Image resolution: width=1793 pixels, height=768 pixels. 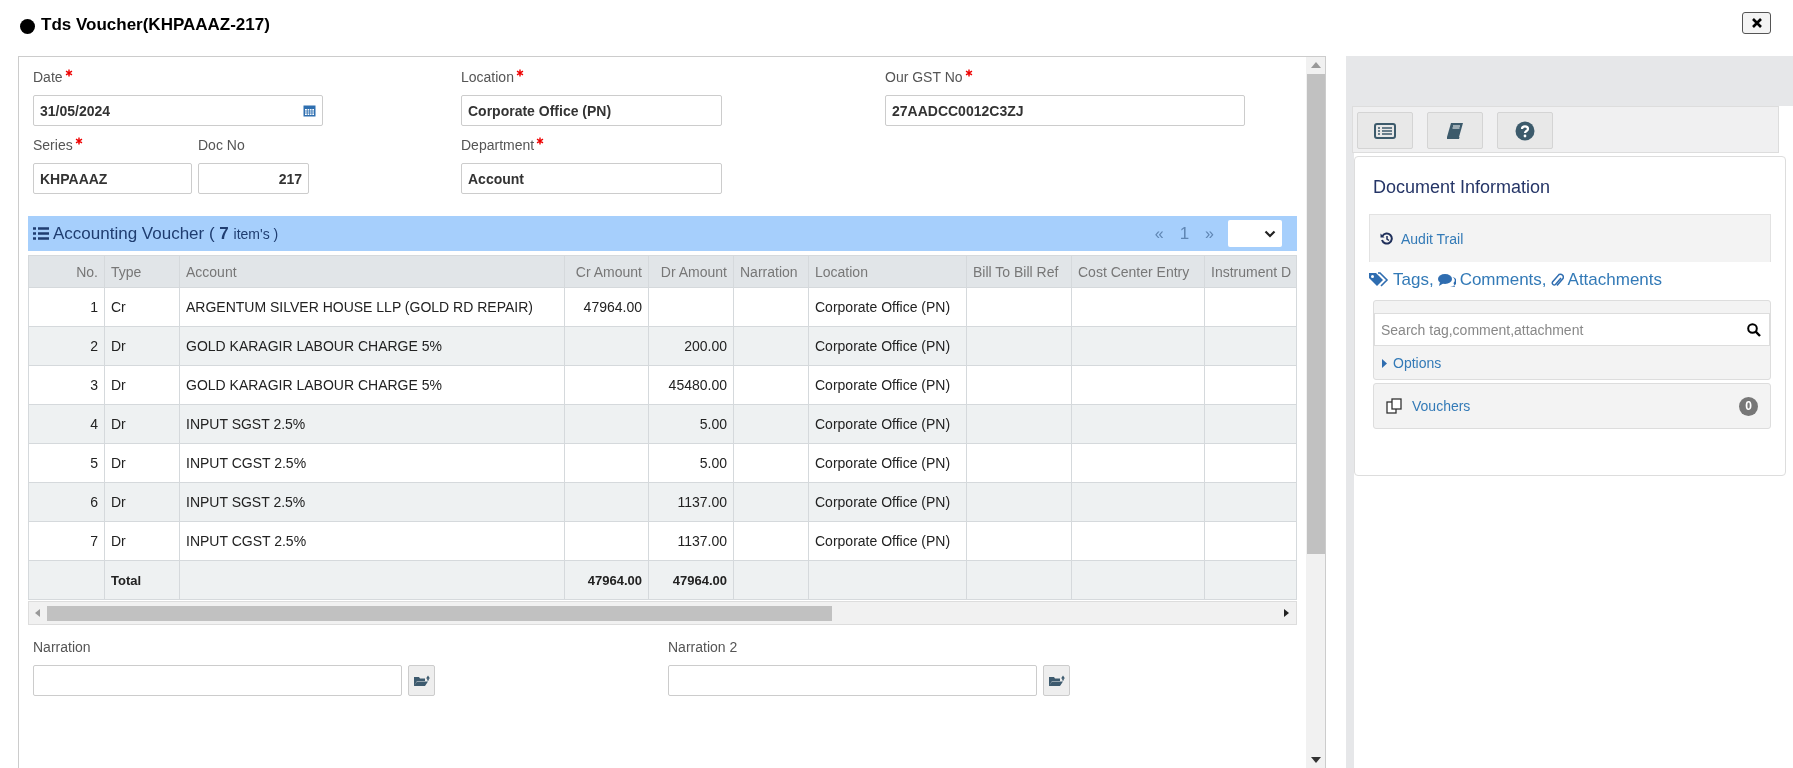 What do you see at coordinates (924, 77) in the screenshot?
I see `field-label: Our GST No` at bounding box center [924, 77].